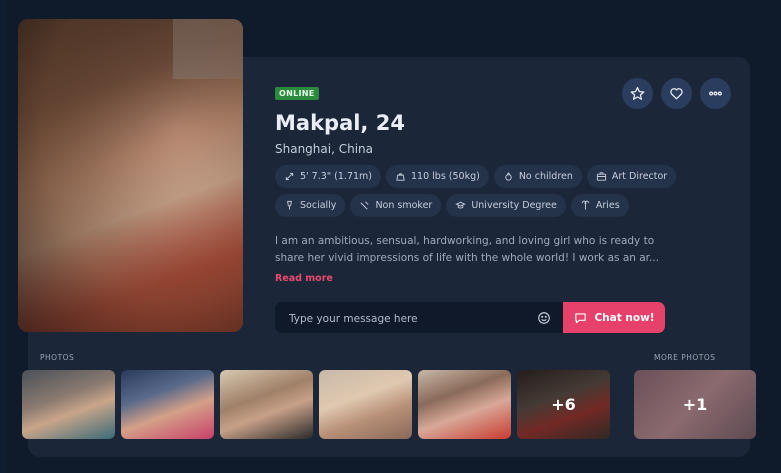  What do you see at coordinates (316, 404) in the screenshot?
I see `photo-strip: +6` at bounding box center [316, 404].